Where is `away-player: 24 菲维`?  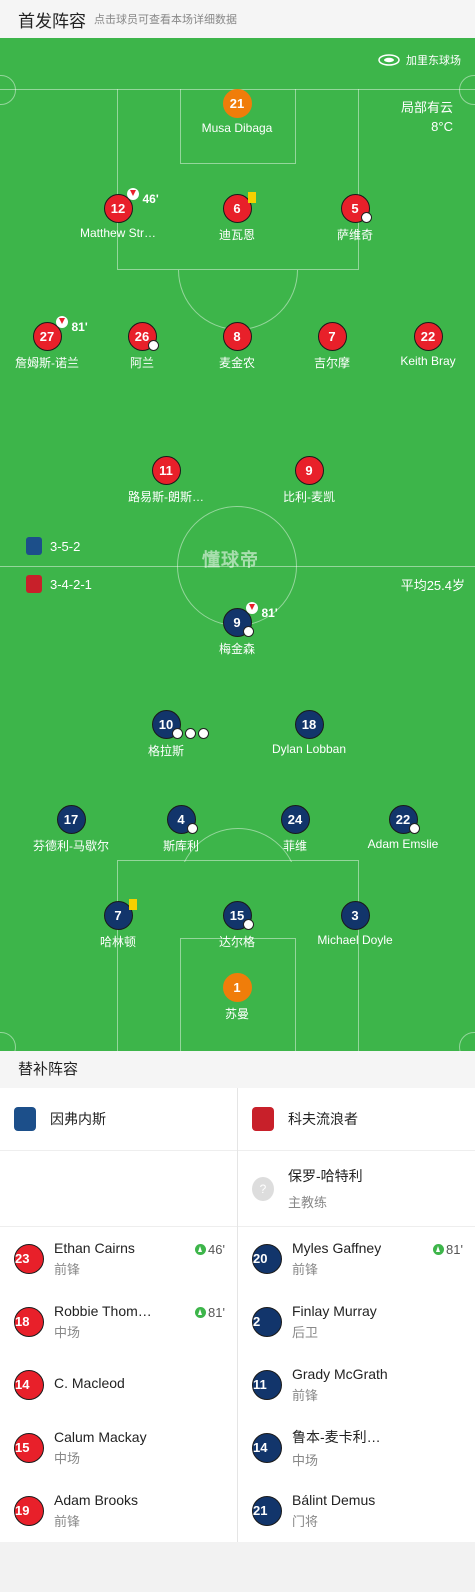
away-player: 24 菲维 is located at coordinates (295, 829).